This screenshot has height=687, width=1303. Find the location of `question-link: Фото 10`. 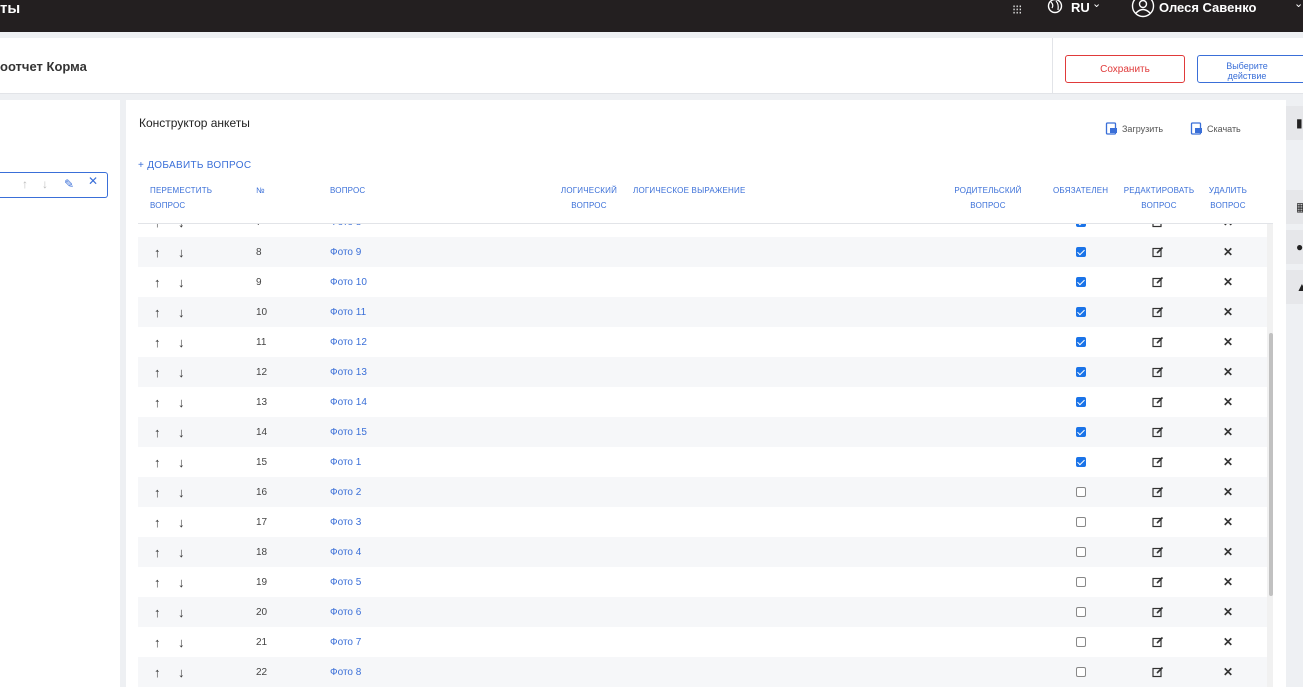

question-link: Фото 10 is located at coordinates (348, 282).